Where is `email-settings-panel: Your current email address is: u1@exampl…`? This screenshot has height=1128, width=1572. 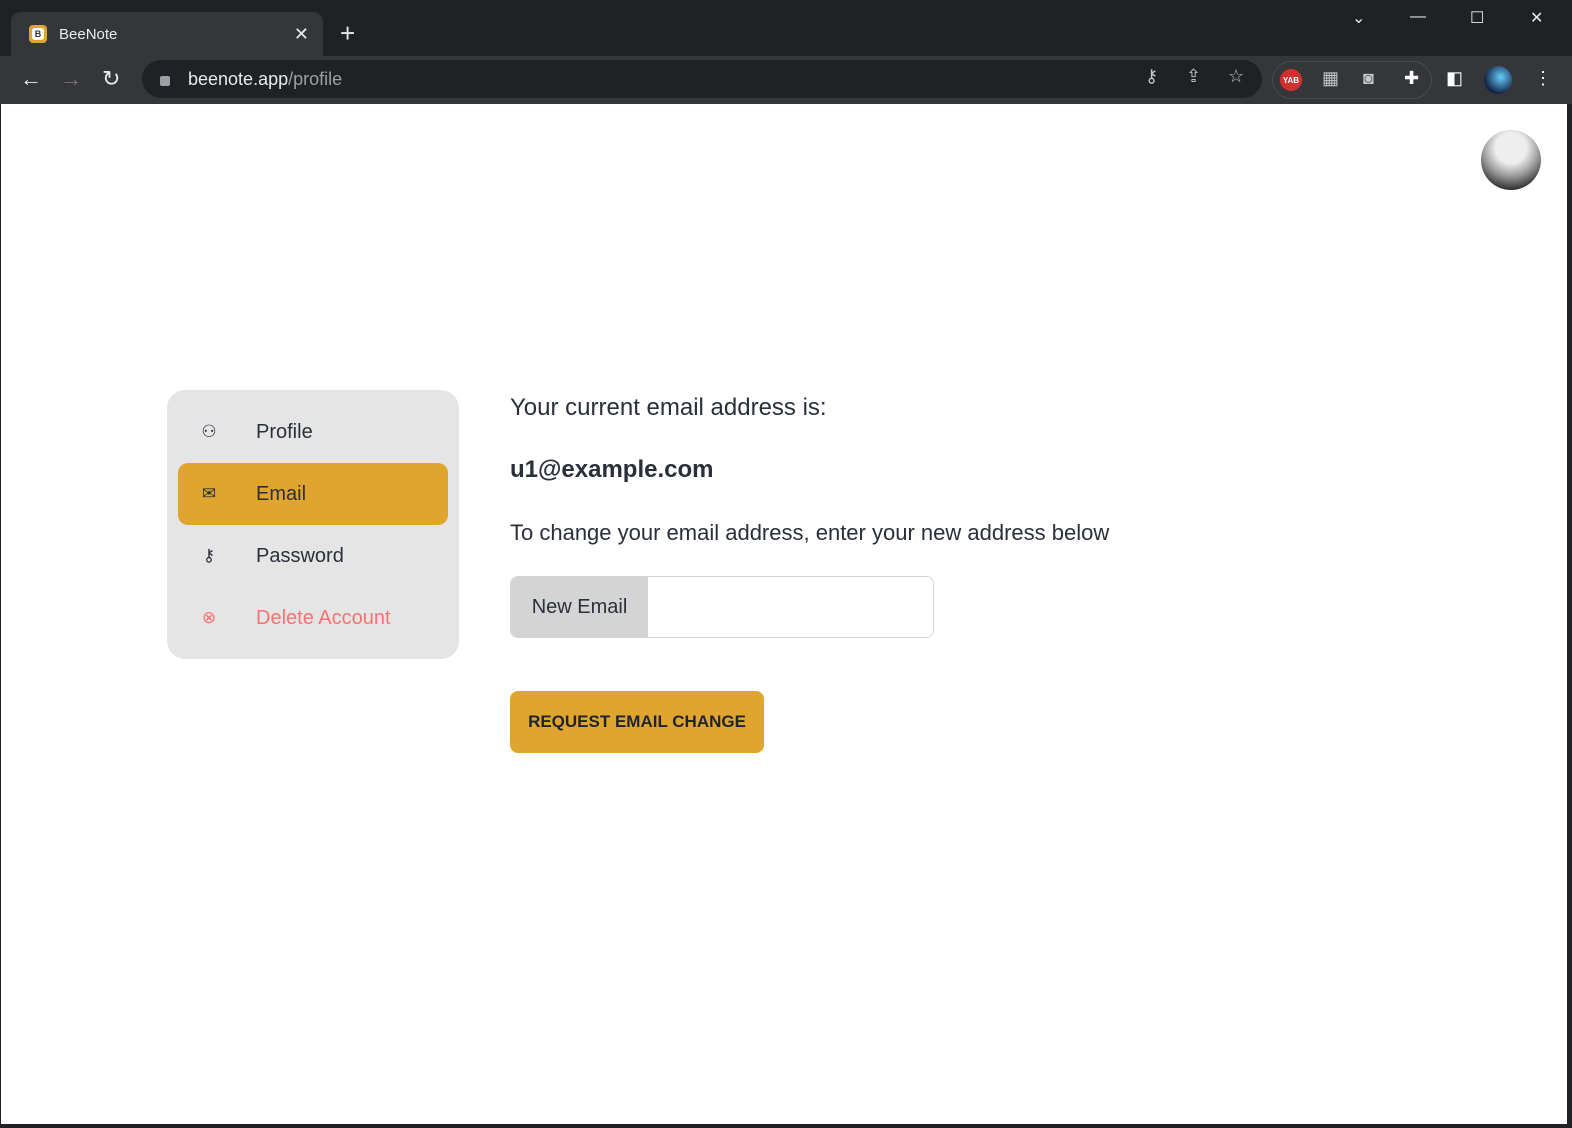
email-settings-panel: Your current email address is: u1@exampl… is located at coordinates (809, 573).